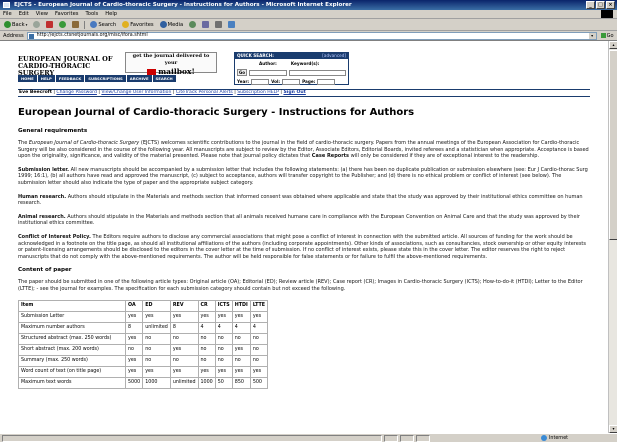 The image size is (617, 442). What do you see at coordinates (66, 14) in the screenshot?
I see `menu-favorites: Favorites` at bounding box center [66, 14].